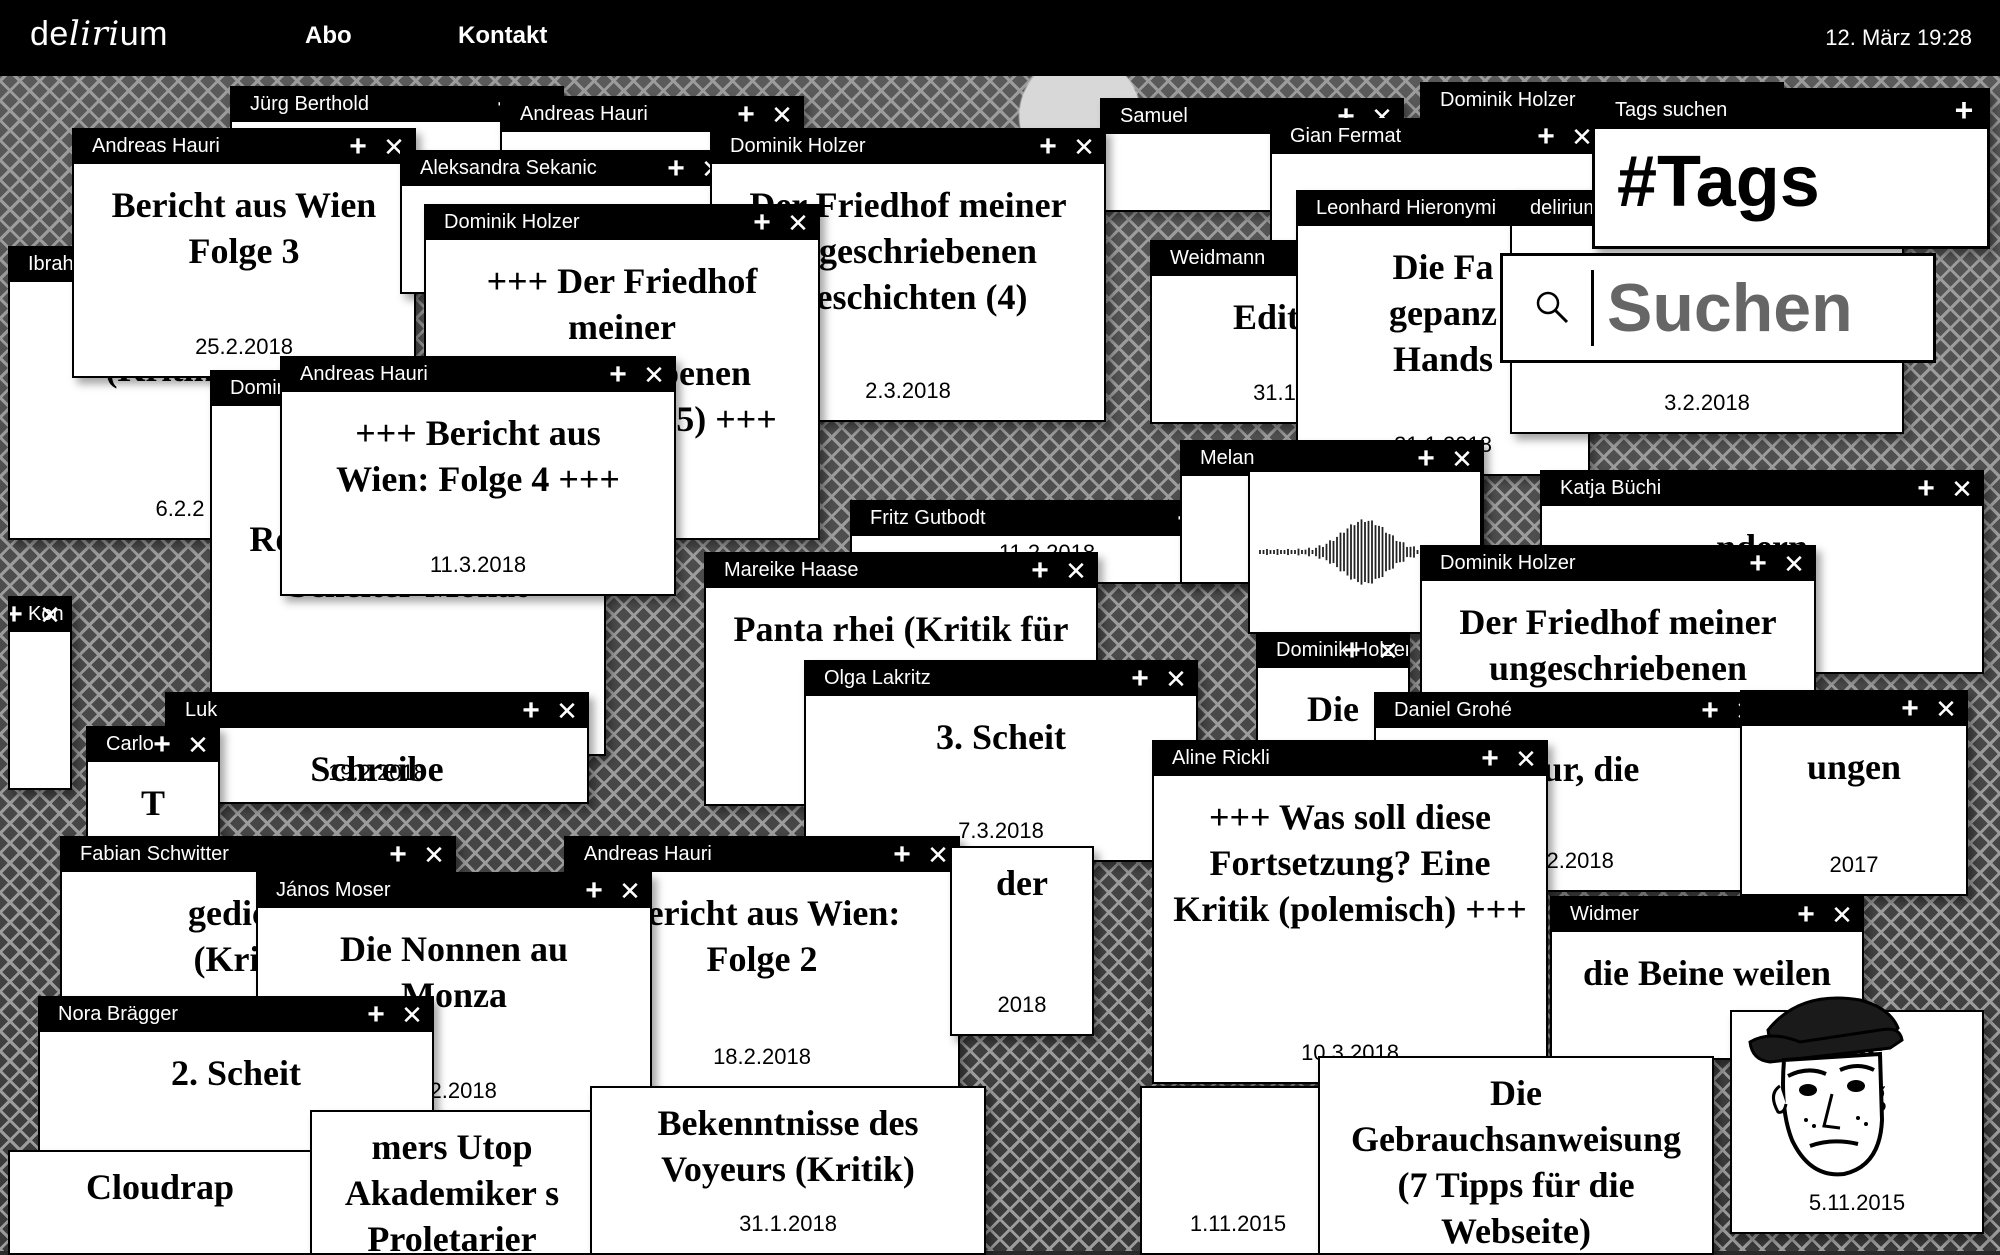 This screenshot has height=1255, width=2000. What do you see at coordinates (244, 228) in the screenshot?
I see `card-title: Bericht aus Wien Folge 3` at bounding box center [244, 228].